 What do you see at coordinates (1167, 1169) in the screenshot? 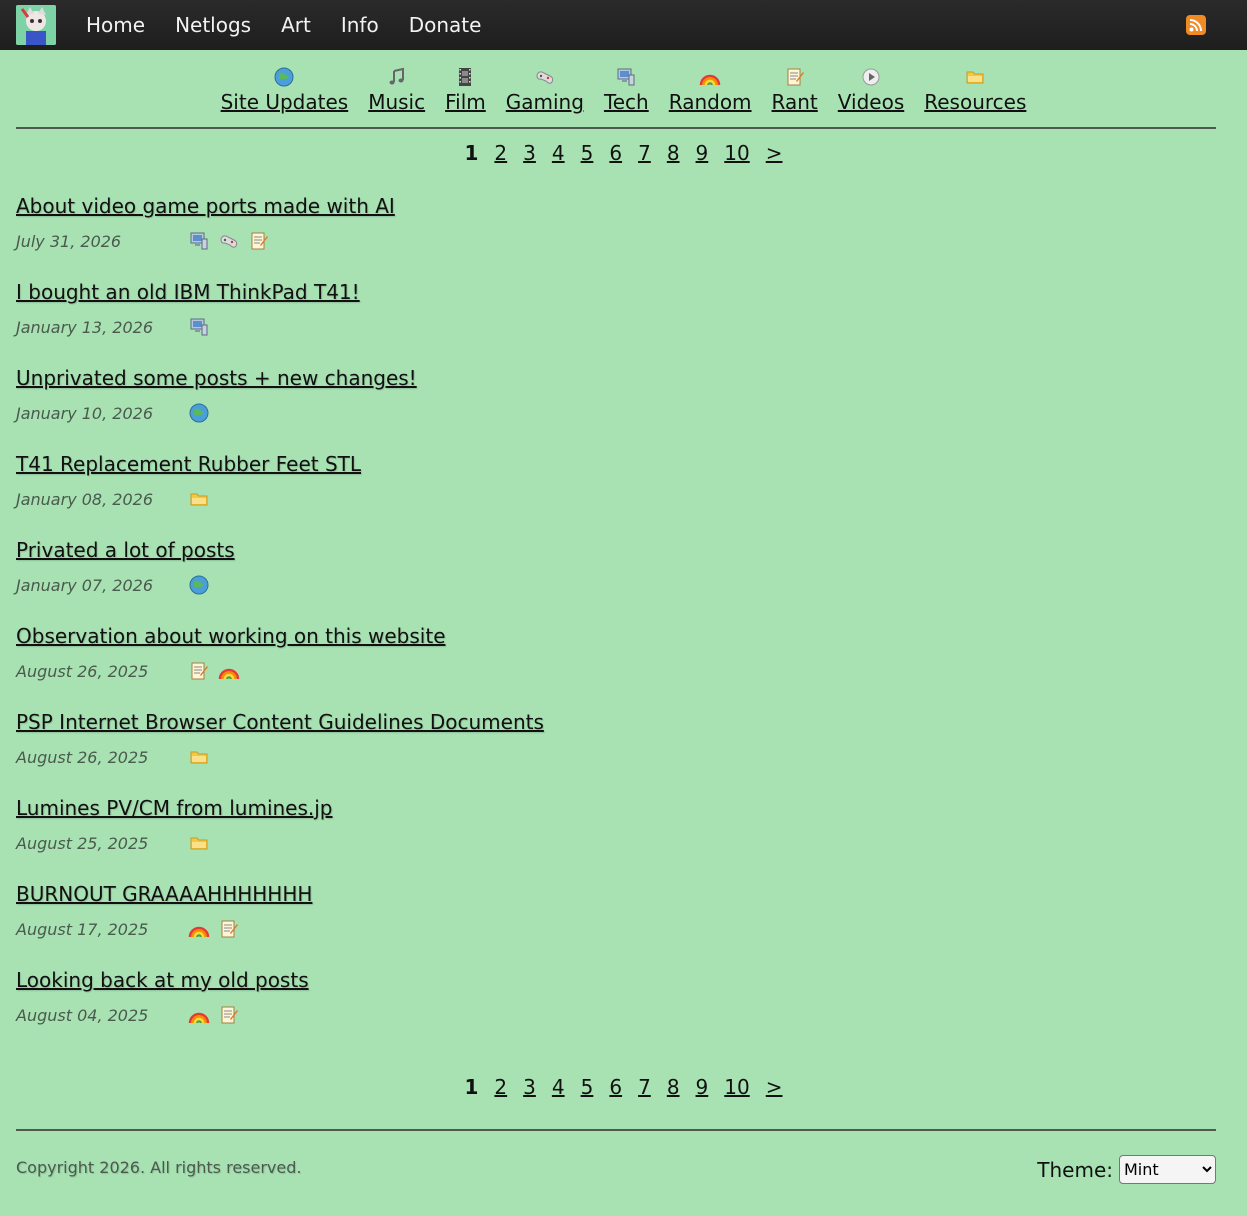
I see `theme-select: Mint` at bounding box center [1167, 1169].